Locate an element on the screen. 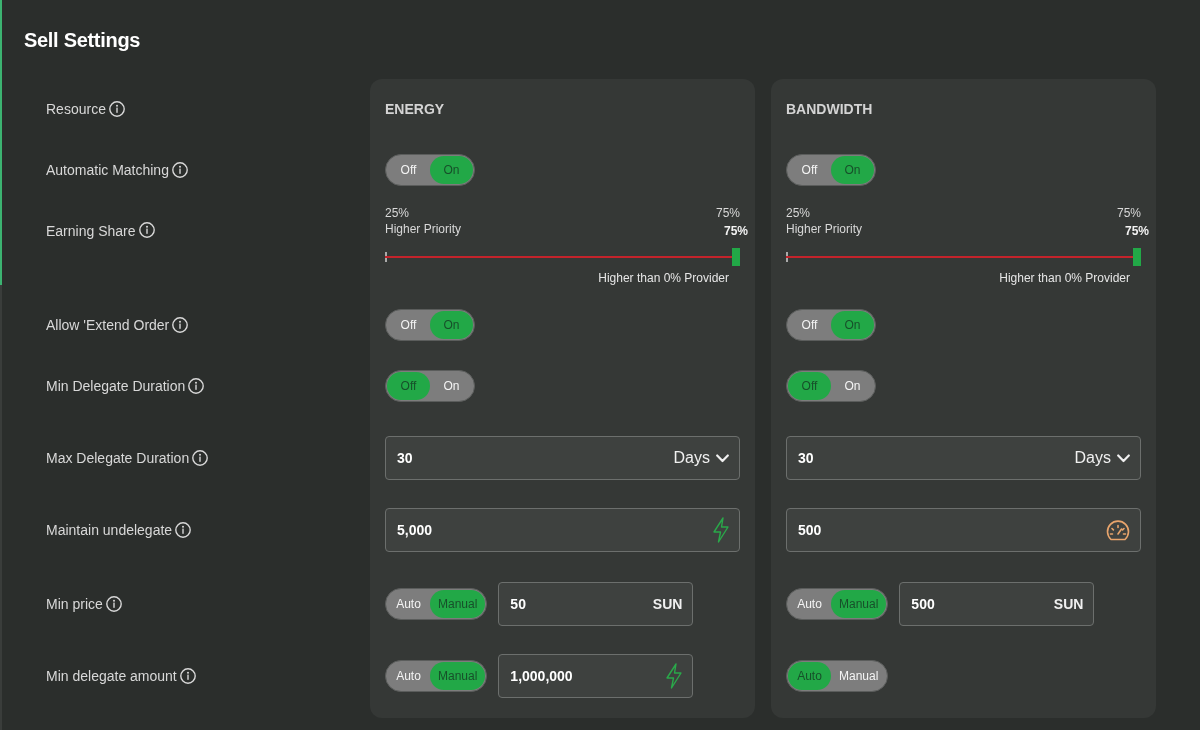 This screenshot has height=730, width=1200. resource-heading: ENERGY is located at coordinates (415, 109).